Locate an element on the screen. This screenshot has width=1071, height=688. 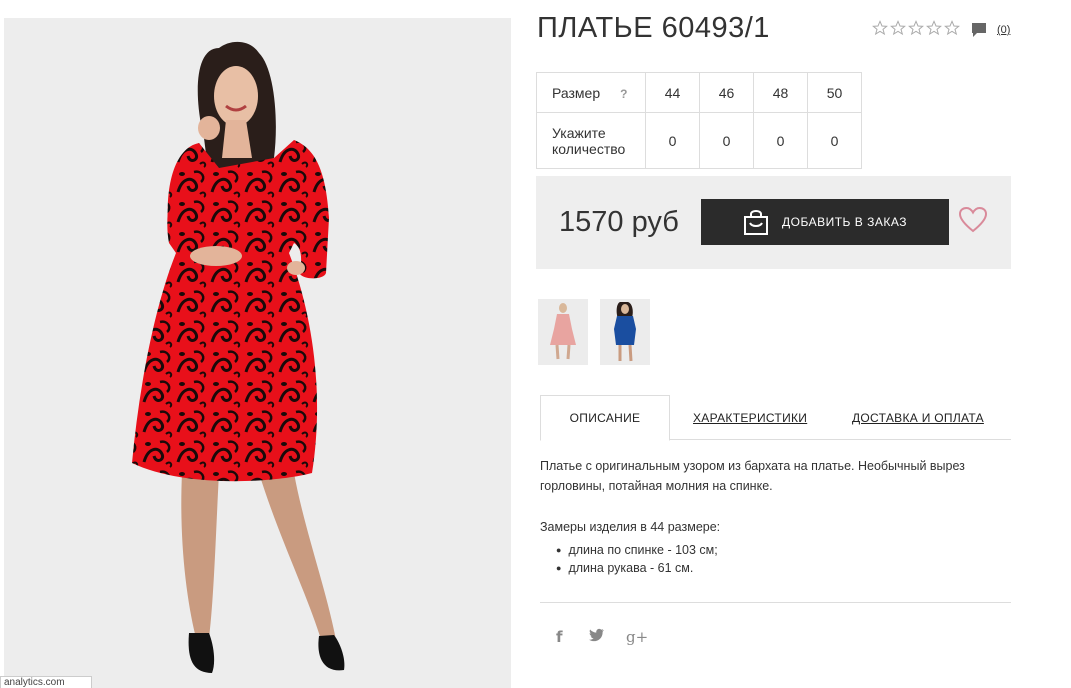
analytics-status-bar: analytics.com is located at coordinates (46, 682).